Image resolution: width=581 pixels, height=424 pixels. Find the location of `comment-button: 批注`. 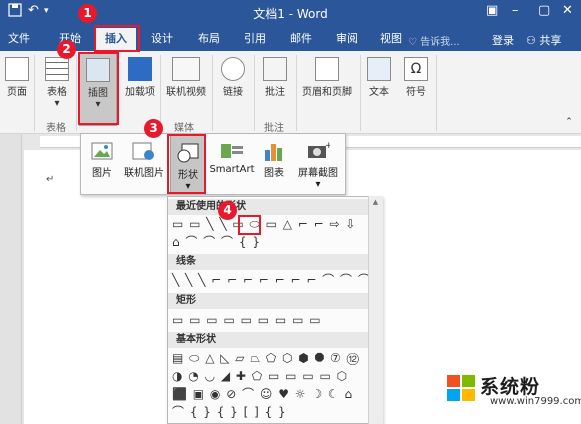

comment-button: 批注 is located at coordinates (275, 77).